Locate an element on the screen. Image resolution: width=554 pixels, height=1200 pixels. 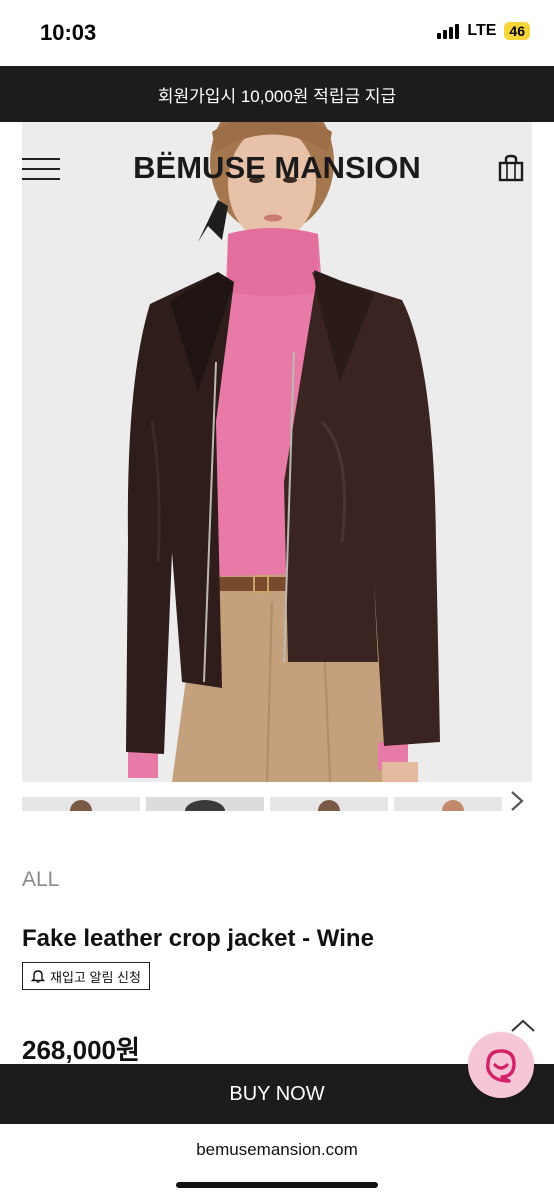
network-label: LTE is located at coordinates (482, 30).